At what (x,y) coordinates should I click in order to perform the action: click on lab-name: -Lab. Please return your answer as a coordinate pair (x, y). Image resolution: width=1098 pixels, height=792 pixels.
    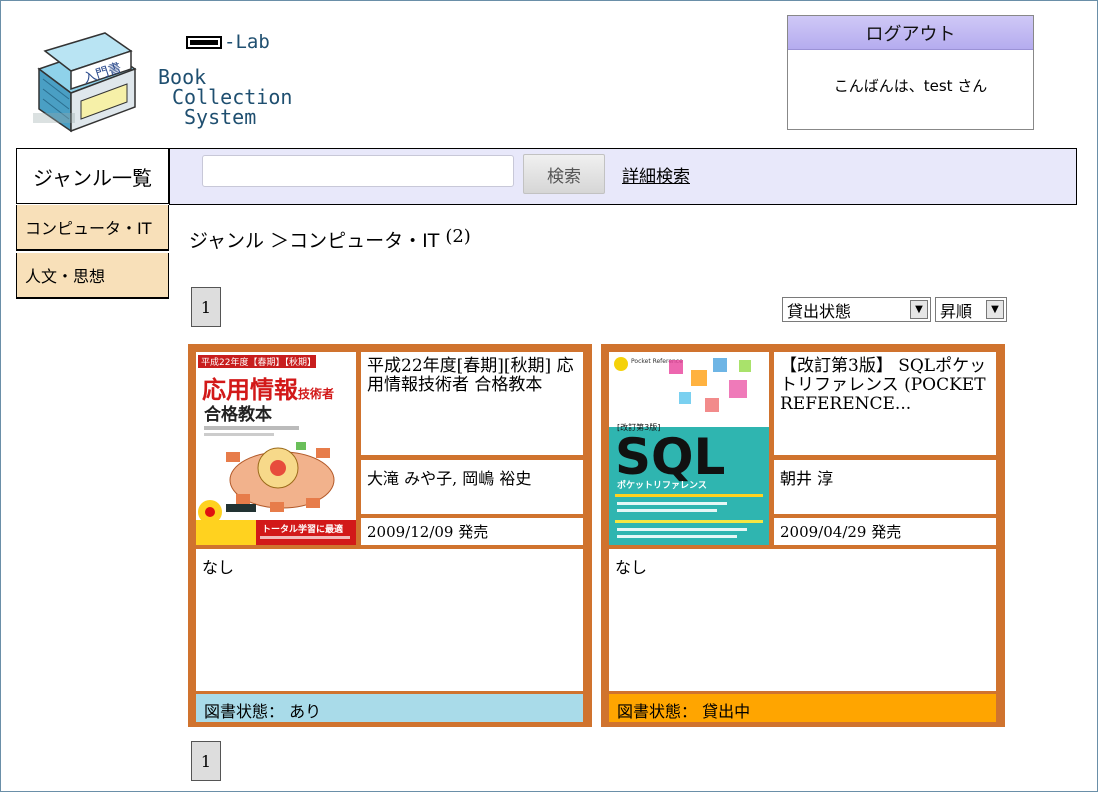
    Looking at the image, I should click on (228, 42).